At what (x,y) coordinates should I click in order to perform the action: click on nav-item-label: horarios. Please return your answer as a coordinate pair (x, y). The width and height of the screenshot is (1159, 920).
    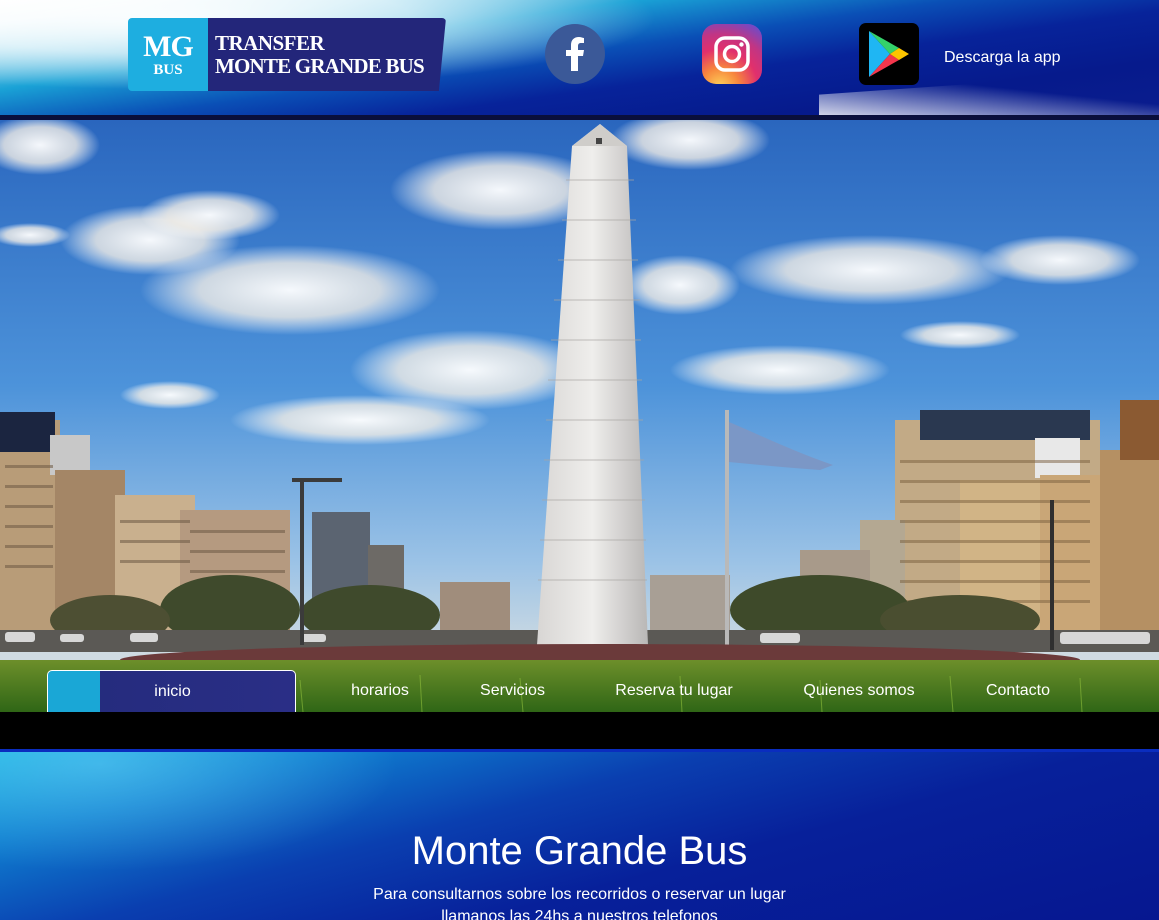
    Looking at the image, I should click on (380, 690).